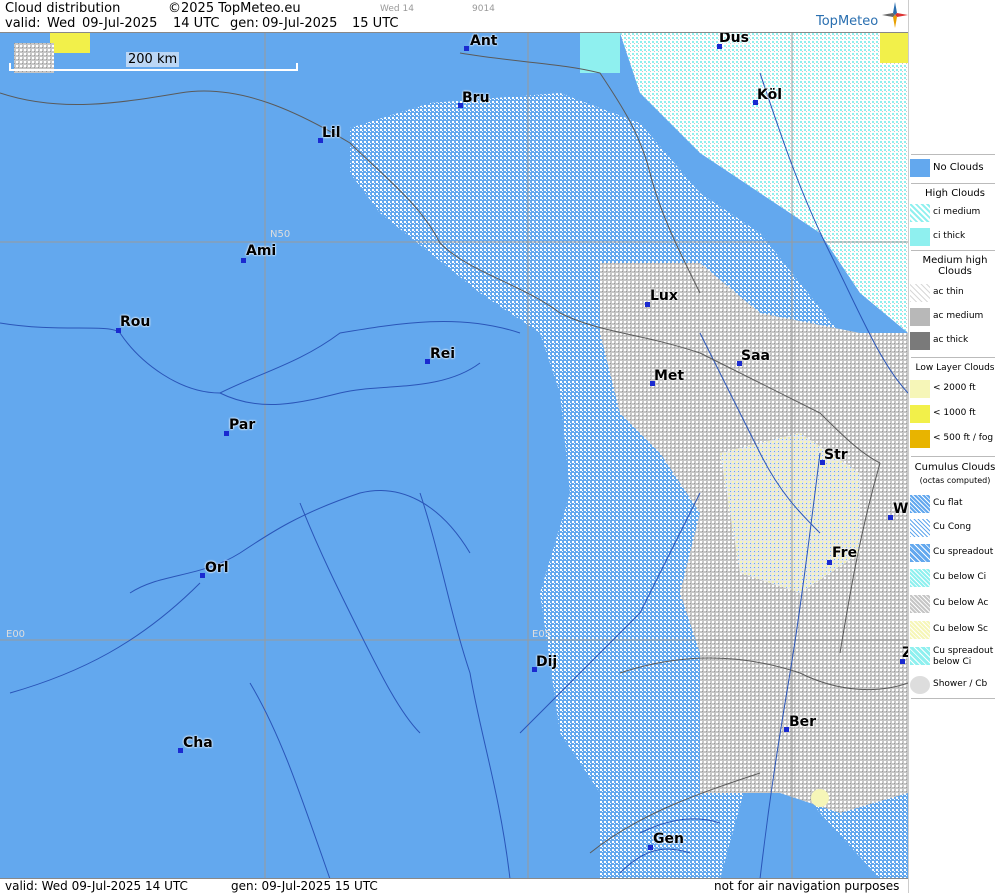  I want to click on legend-swatch, so click(920, 168).